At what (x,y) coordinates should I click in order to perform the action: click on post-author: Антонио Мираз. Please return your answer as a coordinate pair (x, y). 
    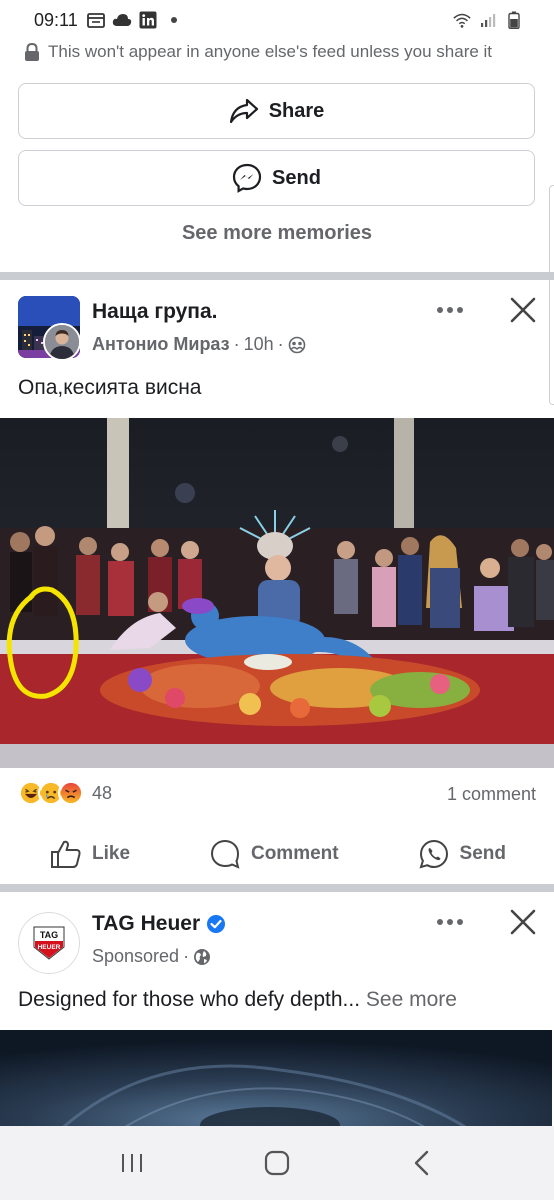
    Looking at the image, I should click on (161, 344).